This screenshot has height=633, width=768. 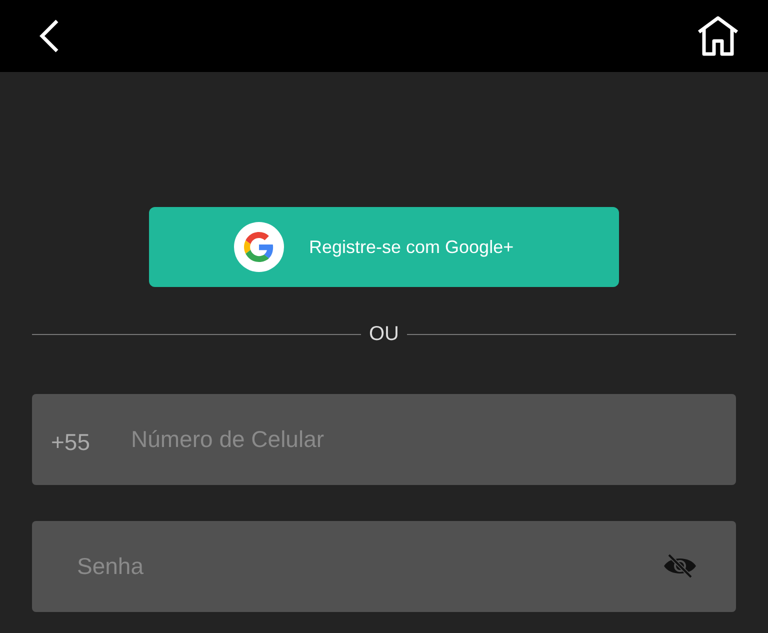 I want to click on google-logo-icon, so click(x=259, y=247).